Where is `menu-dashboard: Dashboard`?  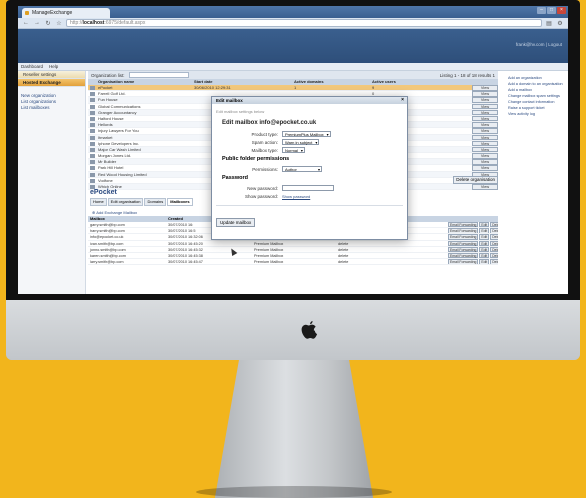
menu-dashboard: Dashboard is located at coordinates (32, 66).